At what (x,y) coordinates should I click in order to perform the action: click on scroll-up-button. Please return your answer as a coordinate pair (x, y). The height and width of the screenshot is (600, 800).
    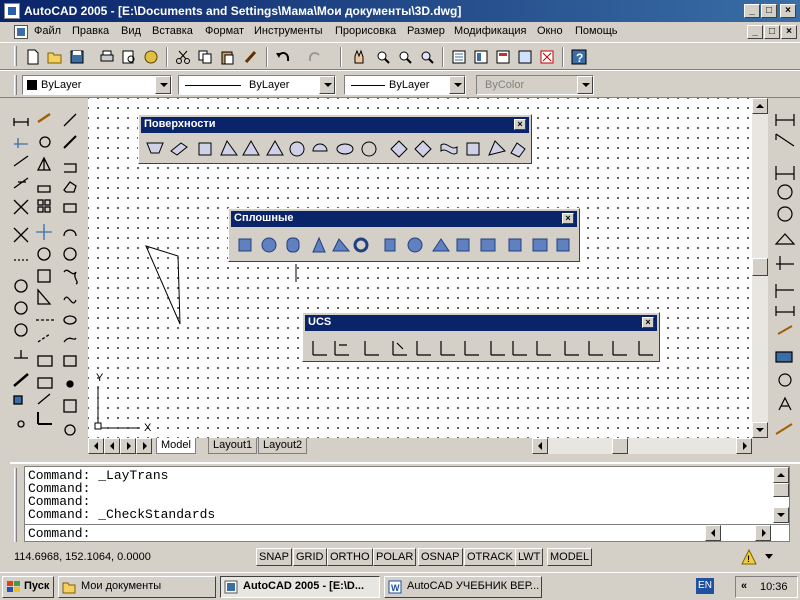
    Looking at the image, I should click on (760, 106).